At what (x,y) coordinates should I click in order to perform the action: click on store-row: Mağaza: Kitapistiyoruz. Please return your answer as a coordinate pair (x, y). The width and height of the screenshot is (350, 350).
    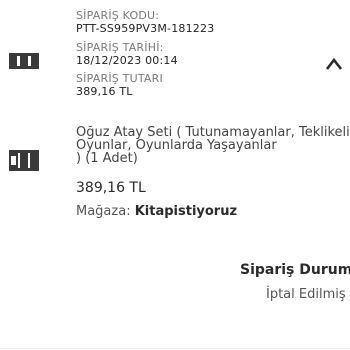
    Looking at the image, I should click on (156, 211).